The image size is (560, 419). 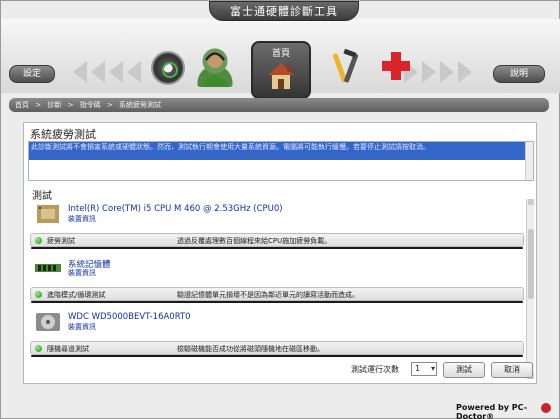 What do you see at coordinates (280, 54) in the screenshot?
I see `home-label: 首頁` at bounding box center [280, 54].